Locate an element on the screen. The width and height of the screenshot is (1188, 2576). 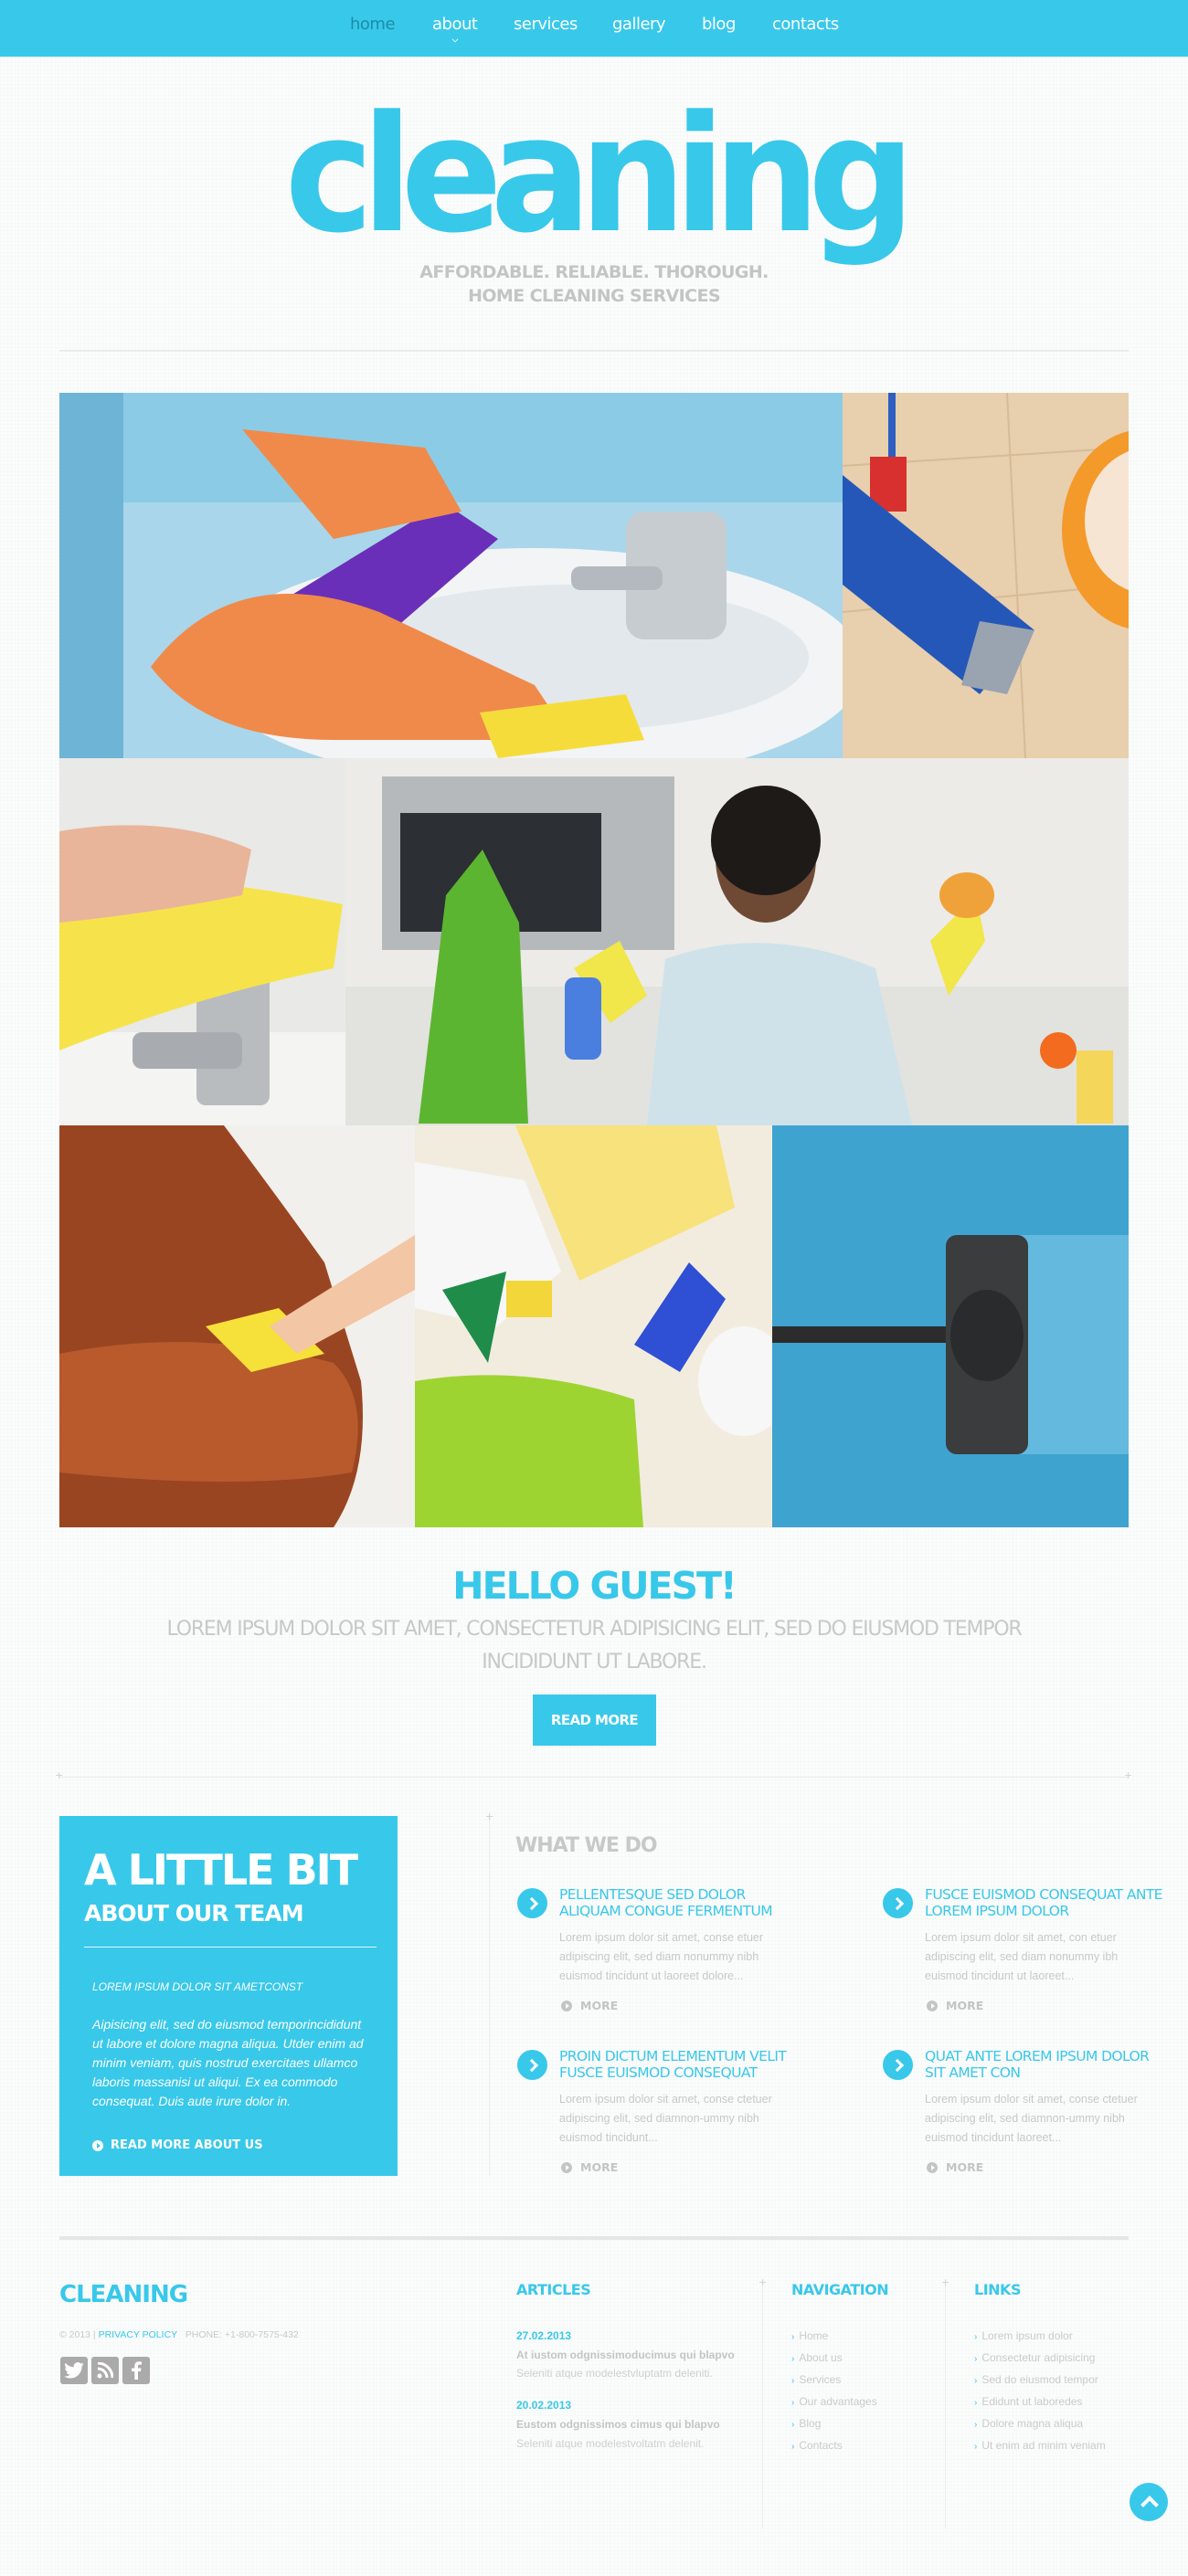
rss-icon is located at coordinates (105, 2370).